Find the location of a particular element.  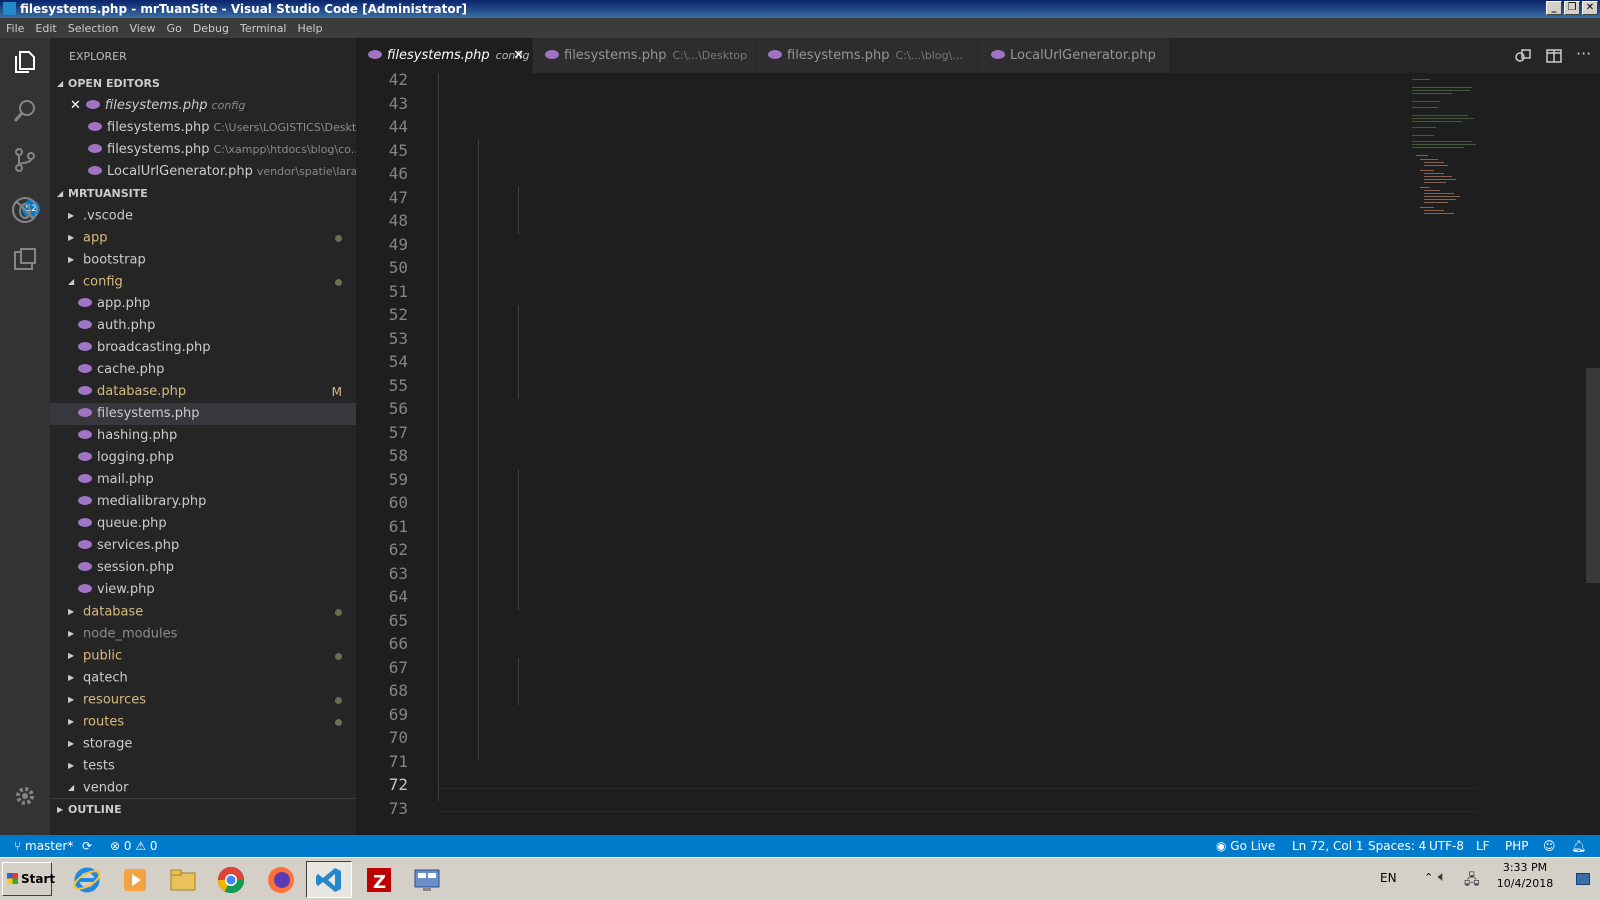

close-window-button: ✕ is located at coordinates (1590, 8).